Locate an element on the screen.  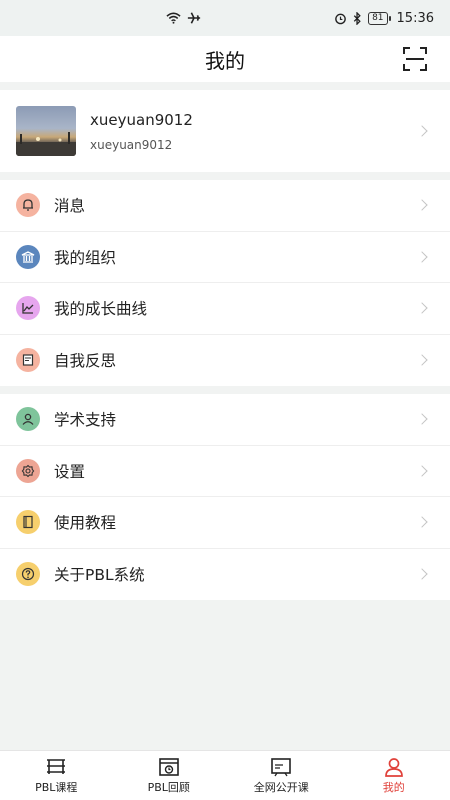
menu-item-settings: 设置 is located at coordinates (225, 471).